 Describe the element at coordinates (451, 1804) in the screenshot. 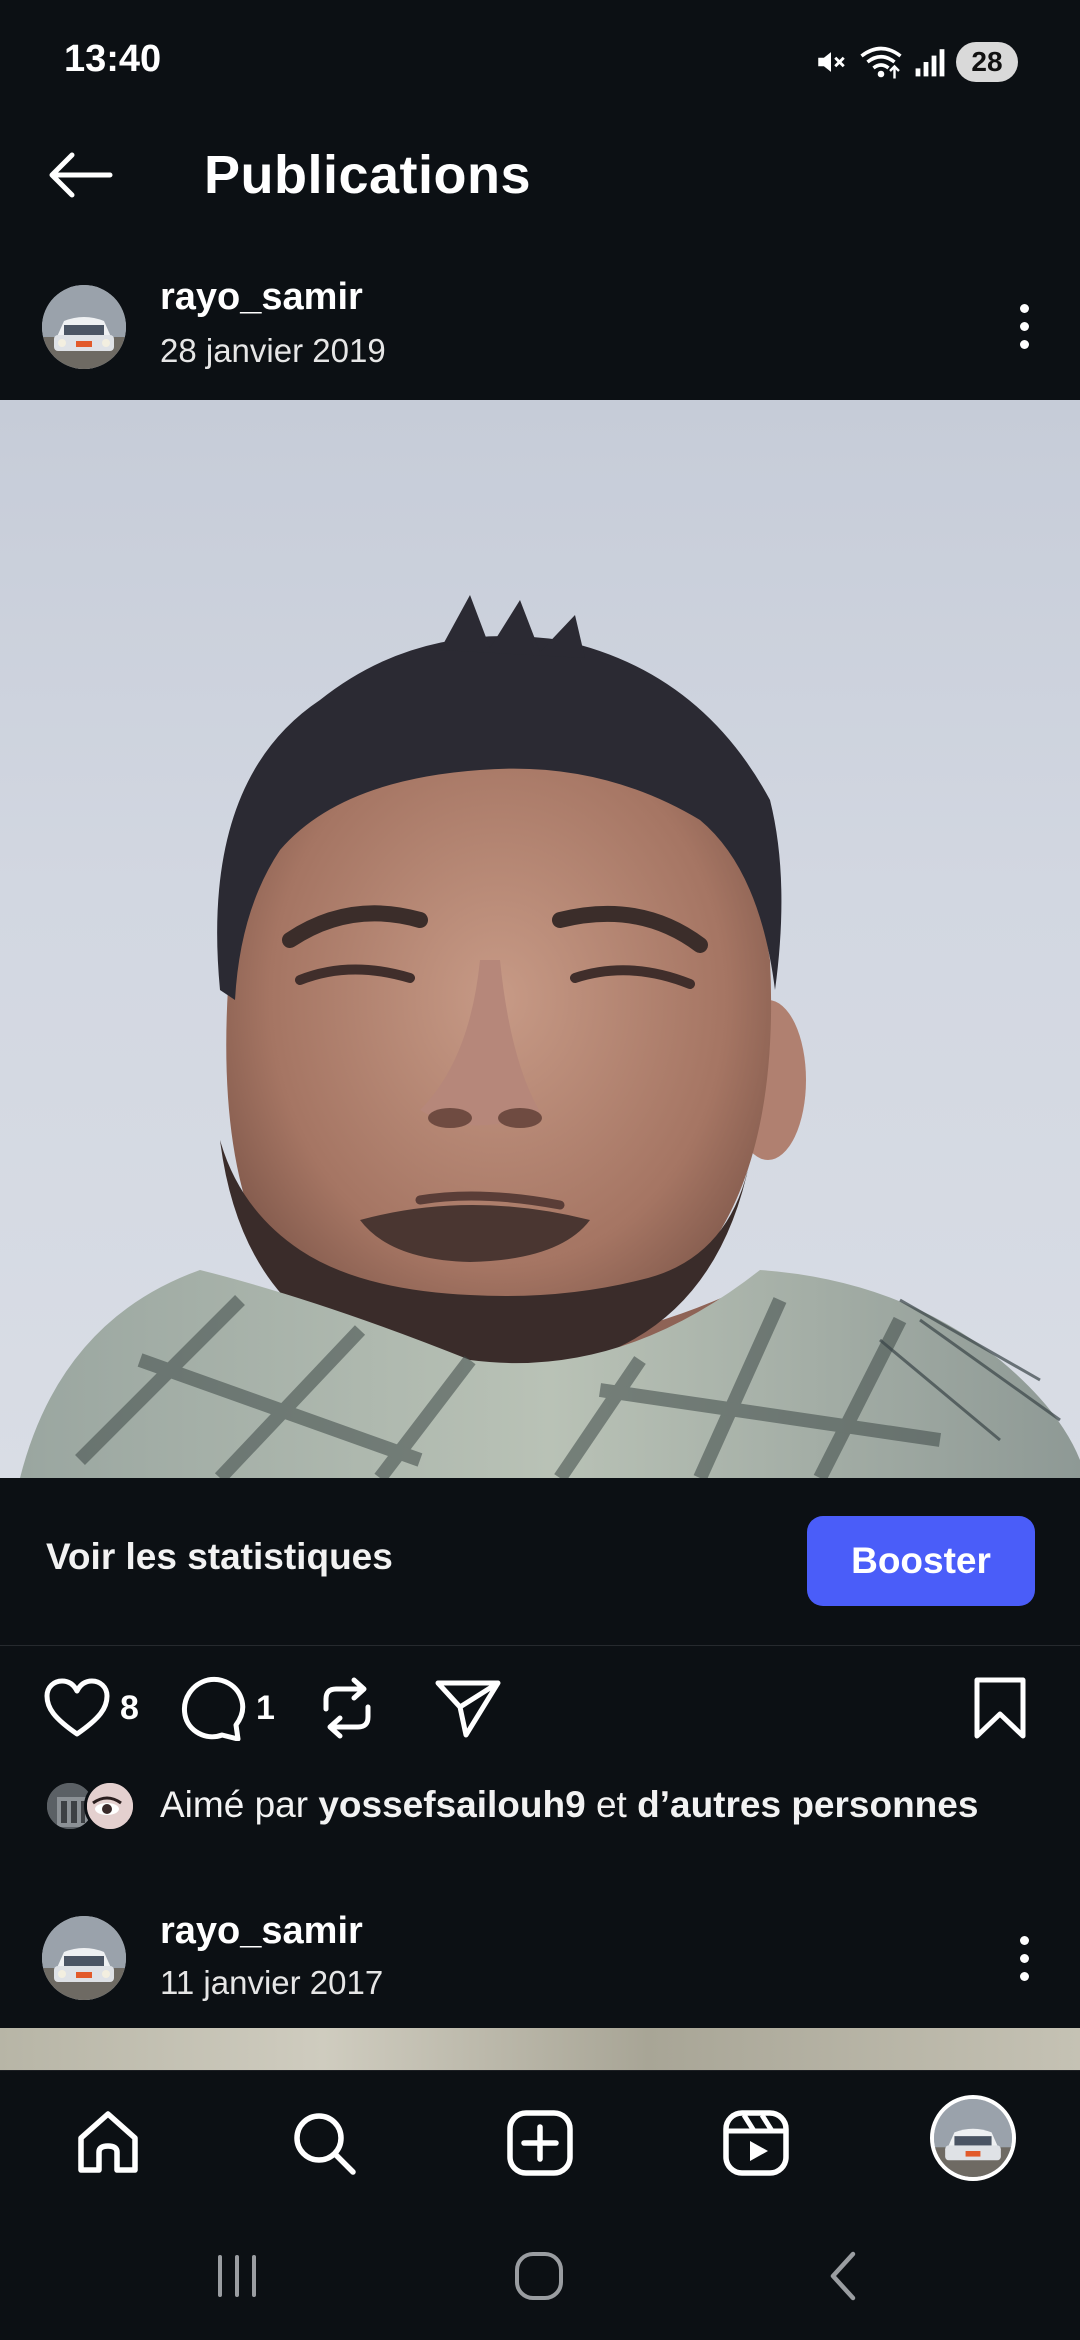

I see `liked-by-user: yossefsailouh9` at that location.